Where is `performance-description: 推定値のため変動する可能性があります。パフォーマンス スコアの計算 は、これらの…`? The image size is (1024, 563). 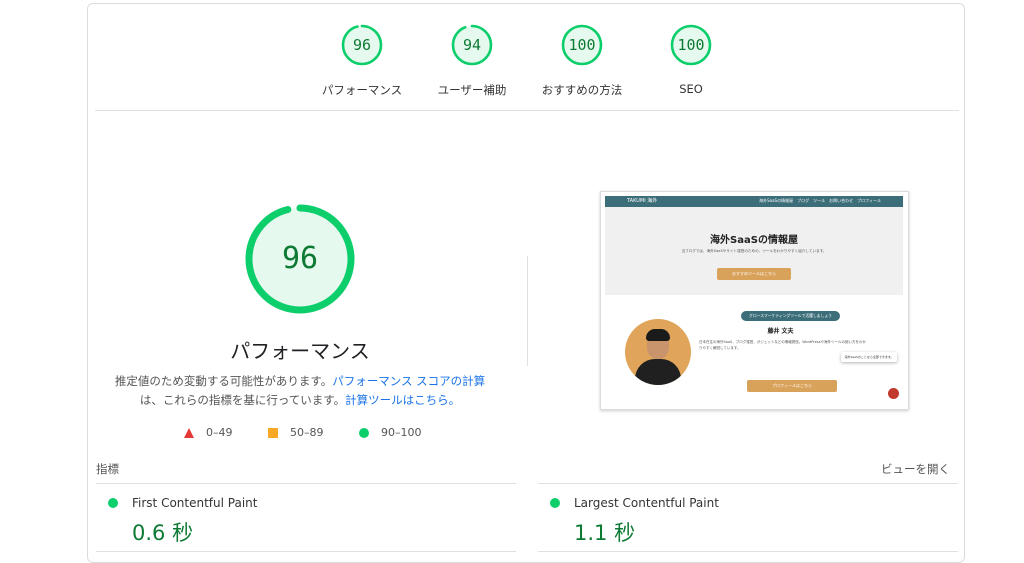
performance-description: 推定値のため変動する可能性があります。パフォーマンス スコアの計算 は、これらの… is located at coordinates (300, 391).